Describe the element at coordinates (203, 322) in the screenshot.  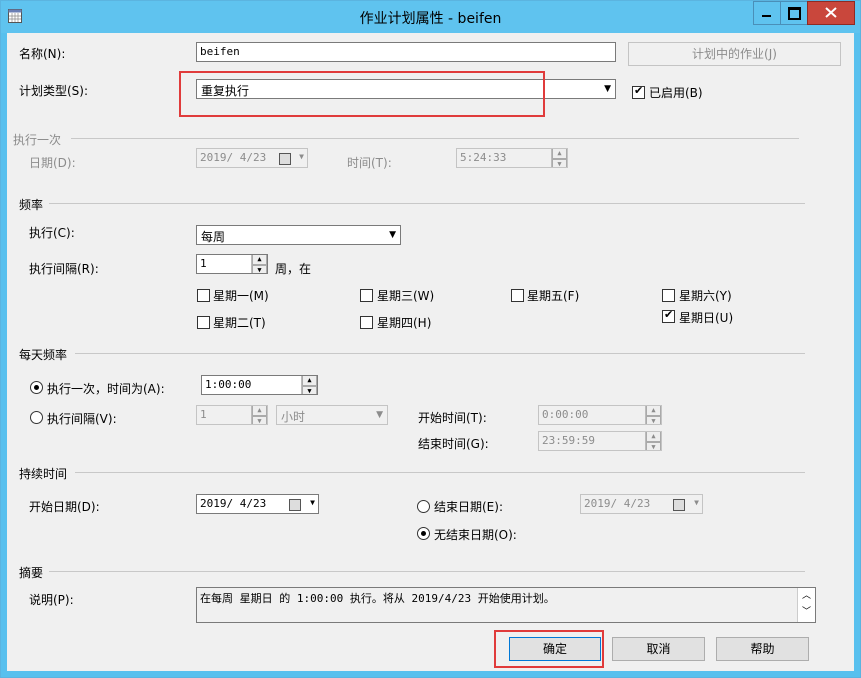
I see `tuesday-checkbox` at that location.